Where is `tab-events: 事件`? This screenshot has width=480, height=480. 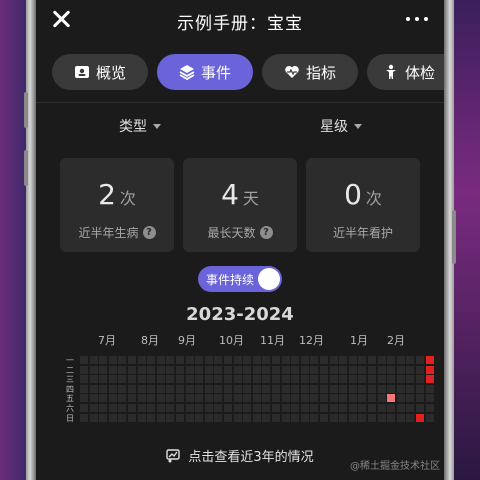
tab-events: 事件 is located at coordinates (205, 72).